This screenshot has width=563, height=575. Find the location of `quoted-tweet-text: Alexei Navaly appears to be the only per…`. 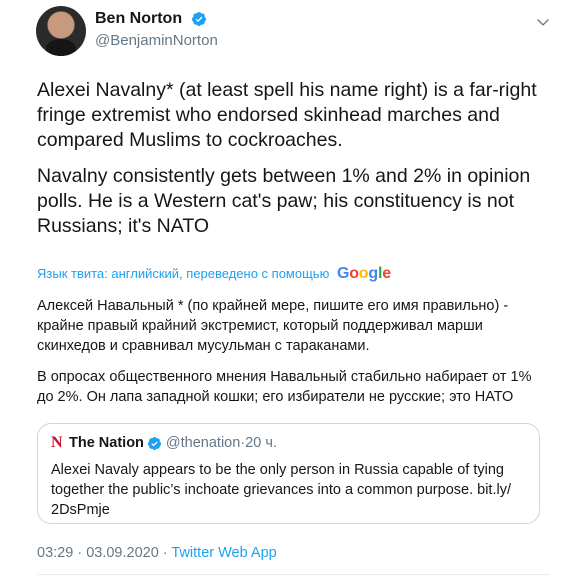

quoted-tweet-text: Alexei Navaly appears to be the only per… is located at coordinates (281, 490).